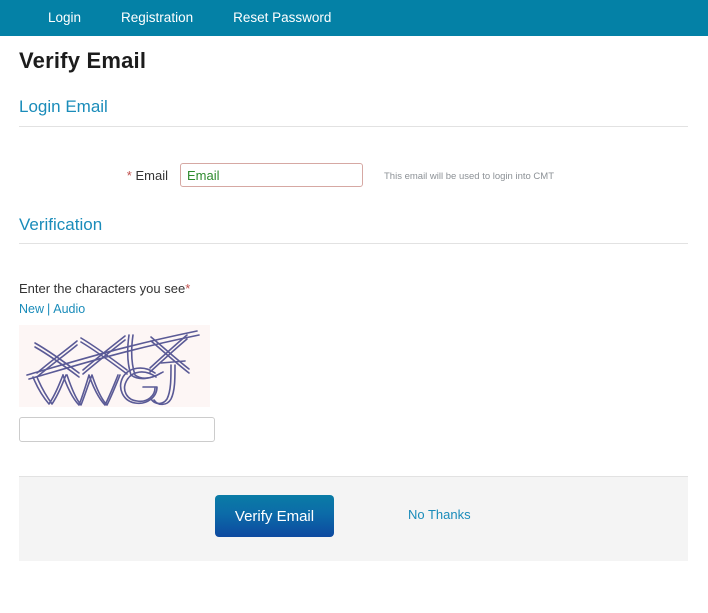  Describe the element at coordinates (282, 18) in the screenshot. I see `nav-link-reset-password: Reset Password` at that location.